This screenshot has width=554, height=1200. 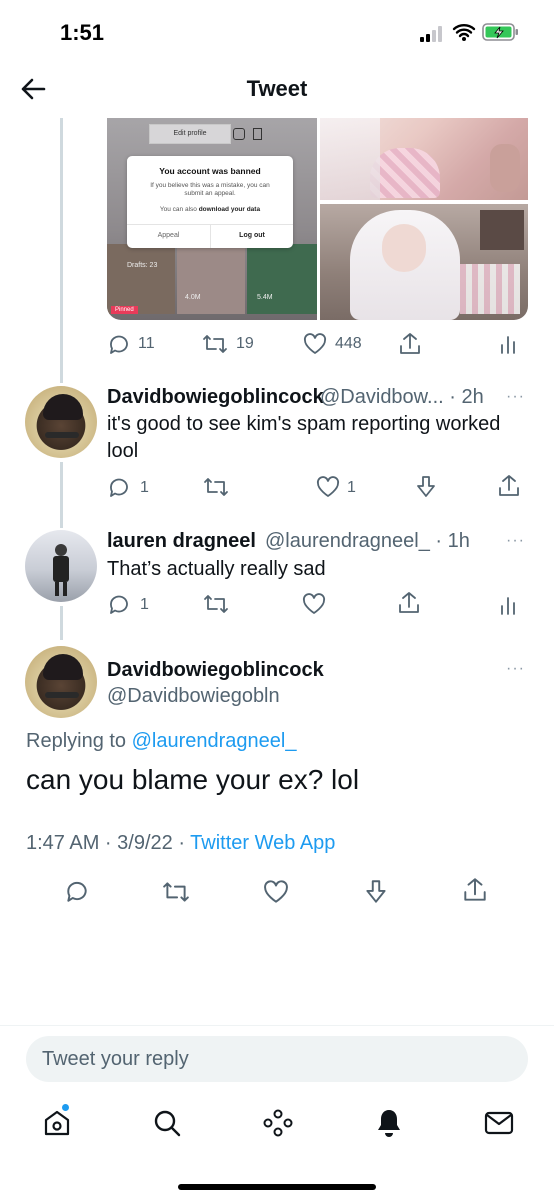 I want to click on tweet-timestamp: 1:47 AM · 3/9/22 · Twitter Web App, so click(x=180, y=843).